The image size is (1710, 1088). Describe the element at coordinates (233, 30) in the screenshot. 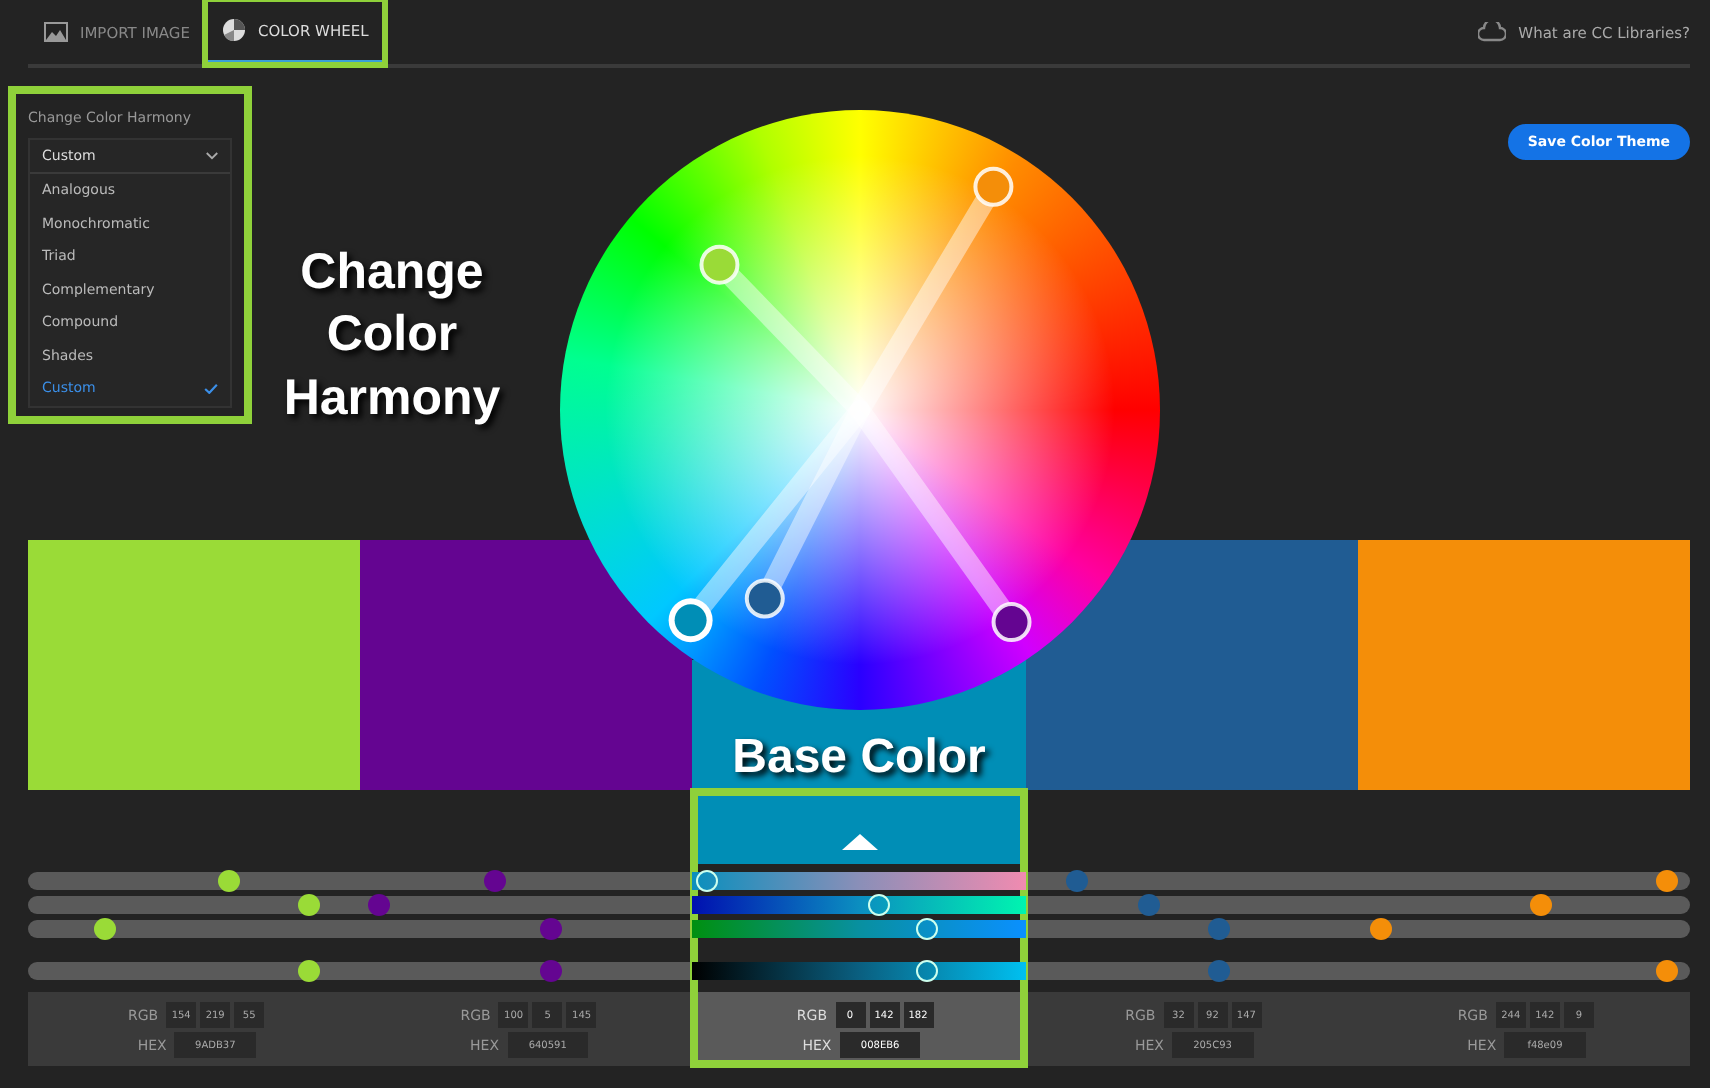

I see `color-wheel-icon` at that location.